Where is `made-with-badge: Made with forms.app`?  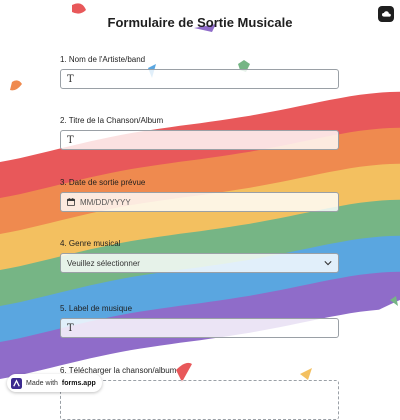
made-with-badge: Made with forms.app is located at coordinates (54, 383).